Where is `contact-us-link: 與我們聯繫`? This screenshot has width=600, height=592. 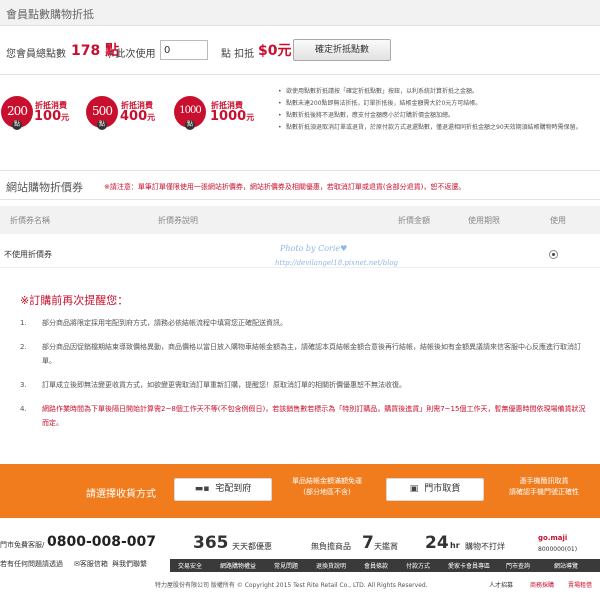
contact-us-link: 與我們聯繫 is located at coordinates (129, 564).